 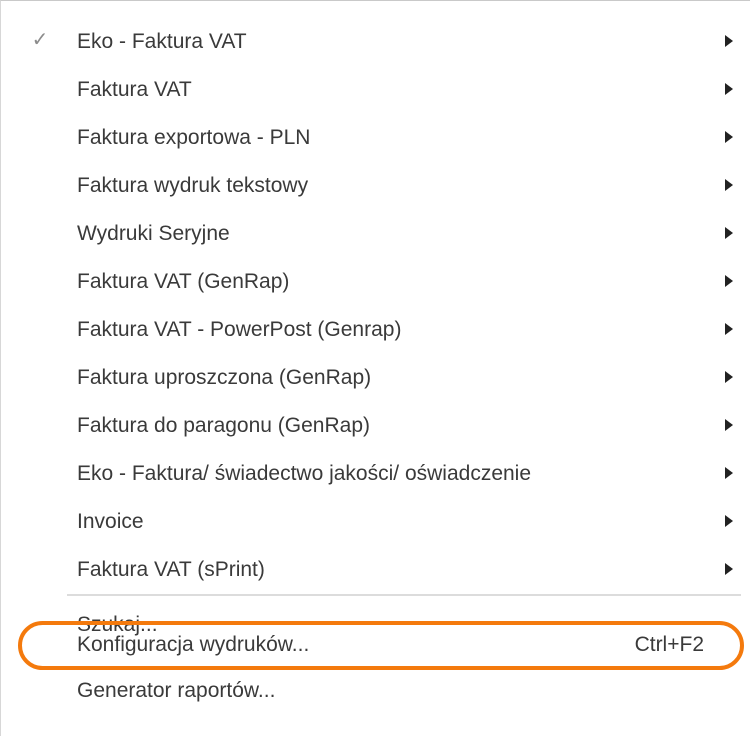 I want to click on menu-item-wydruki-seryjne: Wydruki Seryjne, so click(x=376, y=234).